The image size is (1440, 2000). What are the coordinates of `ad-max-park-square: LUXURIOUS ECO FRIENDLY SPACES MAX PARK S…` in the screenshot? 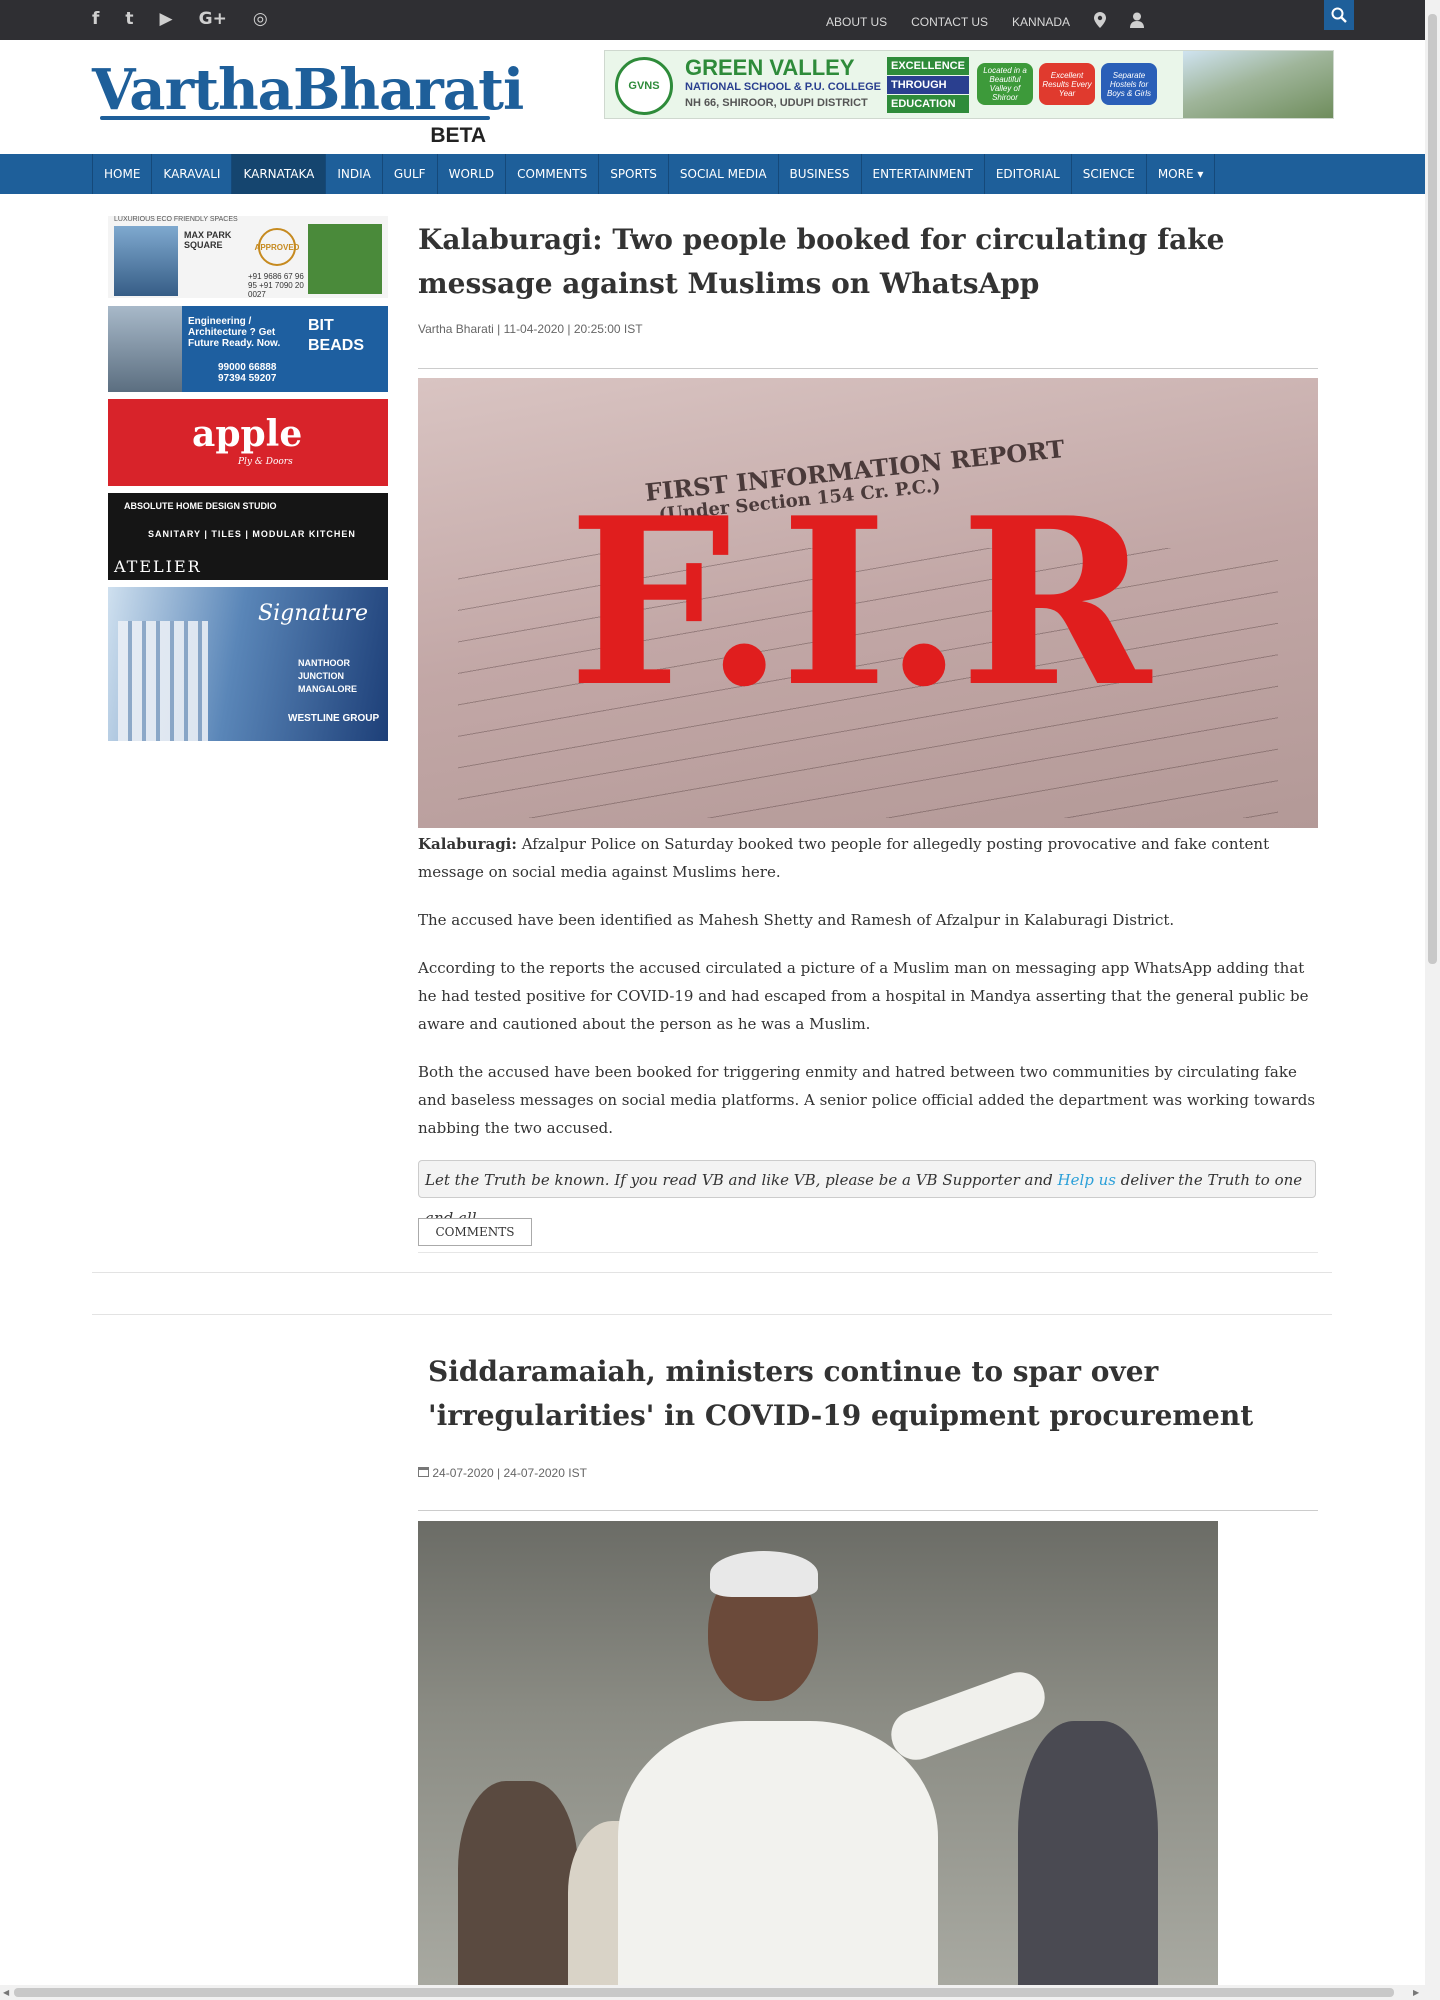 It's located at (248, 257).